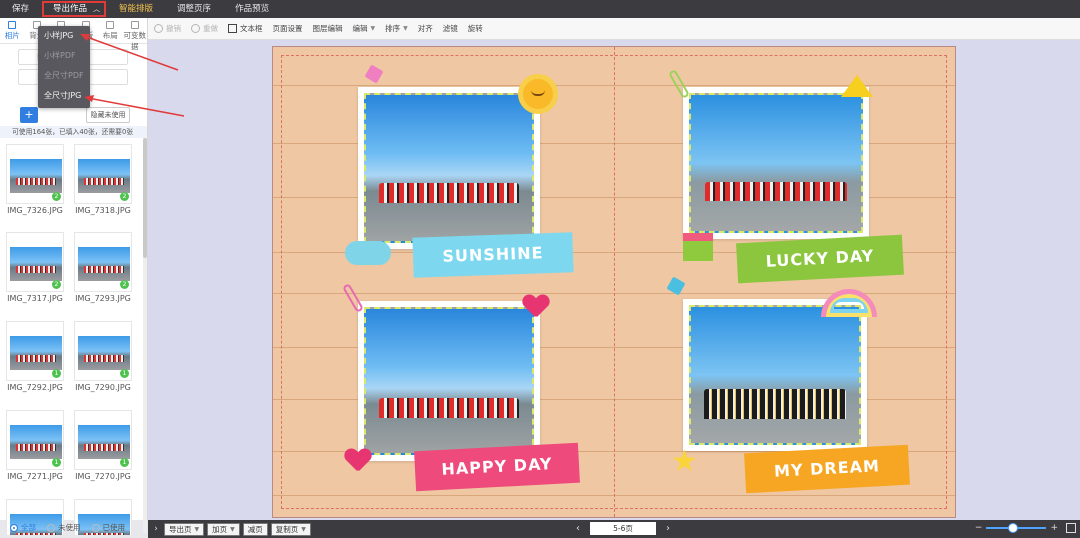 The height and width of the screenshot is (538, 1080). I want to click on photo-frame-sunshine, so click(449, 168).